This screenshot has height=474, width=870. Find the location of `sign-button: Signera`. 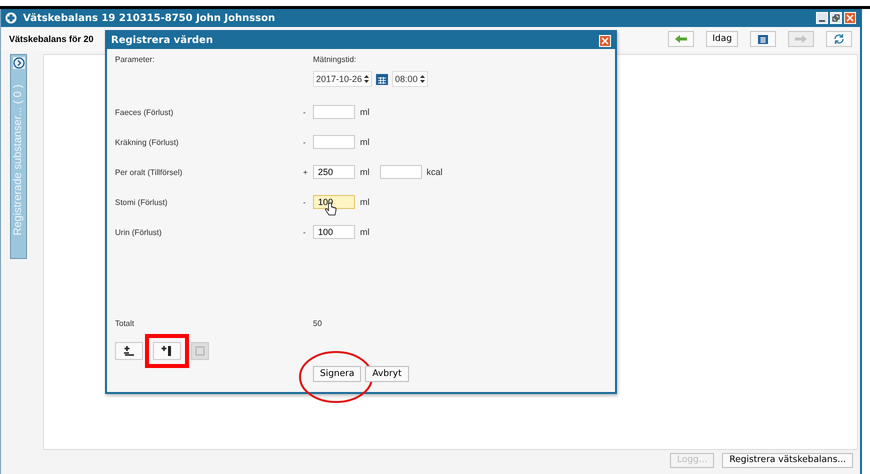

sign-button: Signera is located at coordinates (337, 374).